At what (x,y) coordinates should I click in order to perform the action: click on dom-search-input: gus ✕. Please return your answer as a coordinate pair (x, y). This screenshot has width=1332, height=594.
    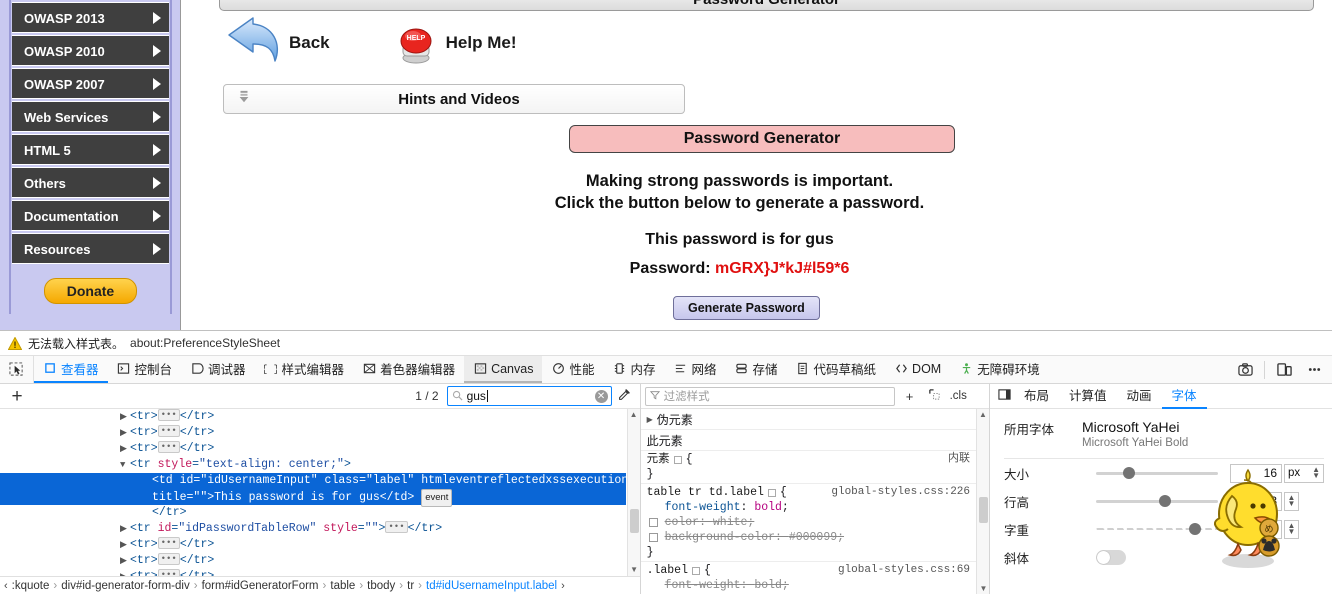
    Looking at the image, I should click on (529, 396).